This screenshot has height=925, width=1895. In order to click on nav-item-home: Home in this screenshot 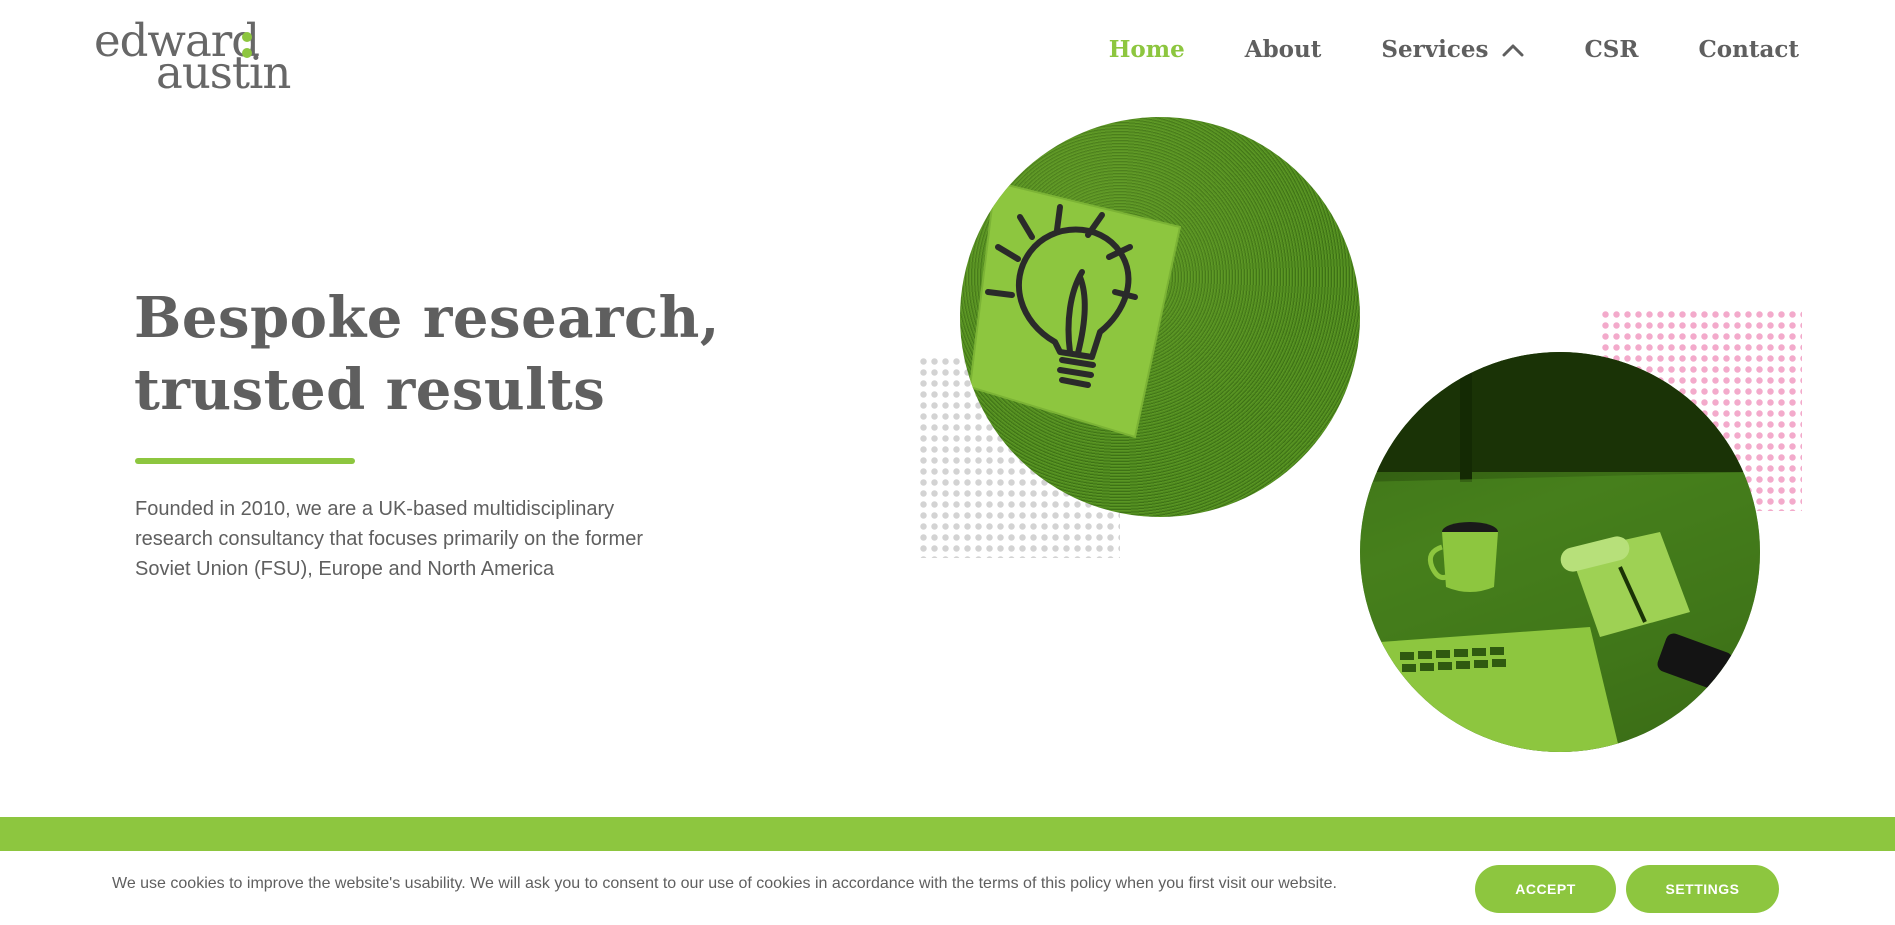, I will do `click(1147, 49)`.